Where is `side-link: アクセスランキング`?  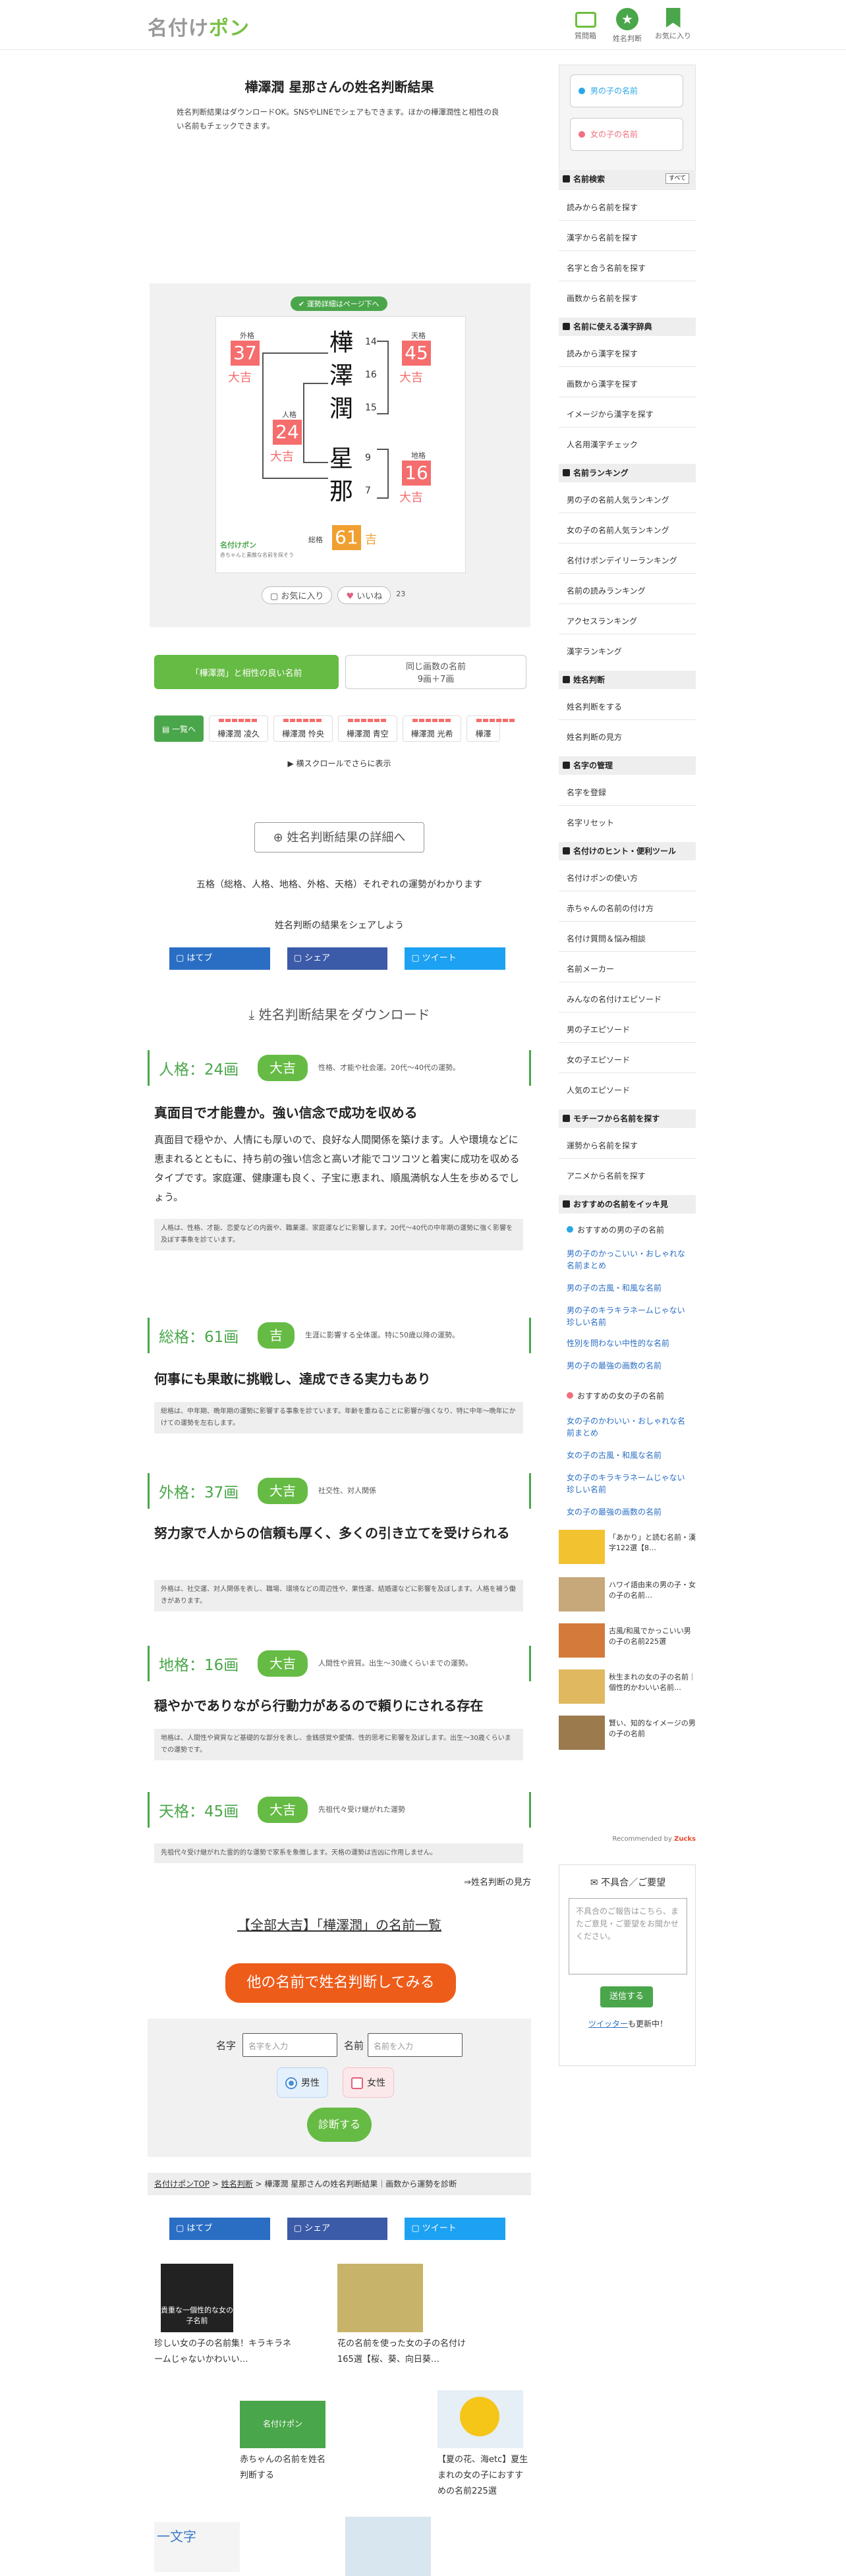
side-link: アクセスランキング is located at coordinates (602, 621).